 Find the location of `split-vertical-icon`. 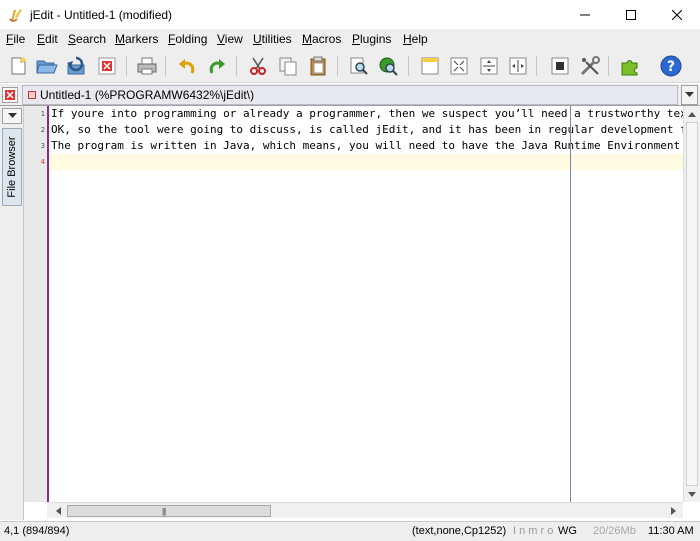

split-vertical-icon is located at coordinates (518, 66).